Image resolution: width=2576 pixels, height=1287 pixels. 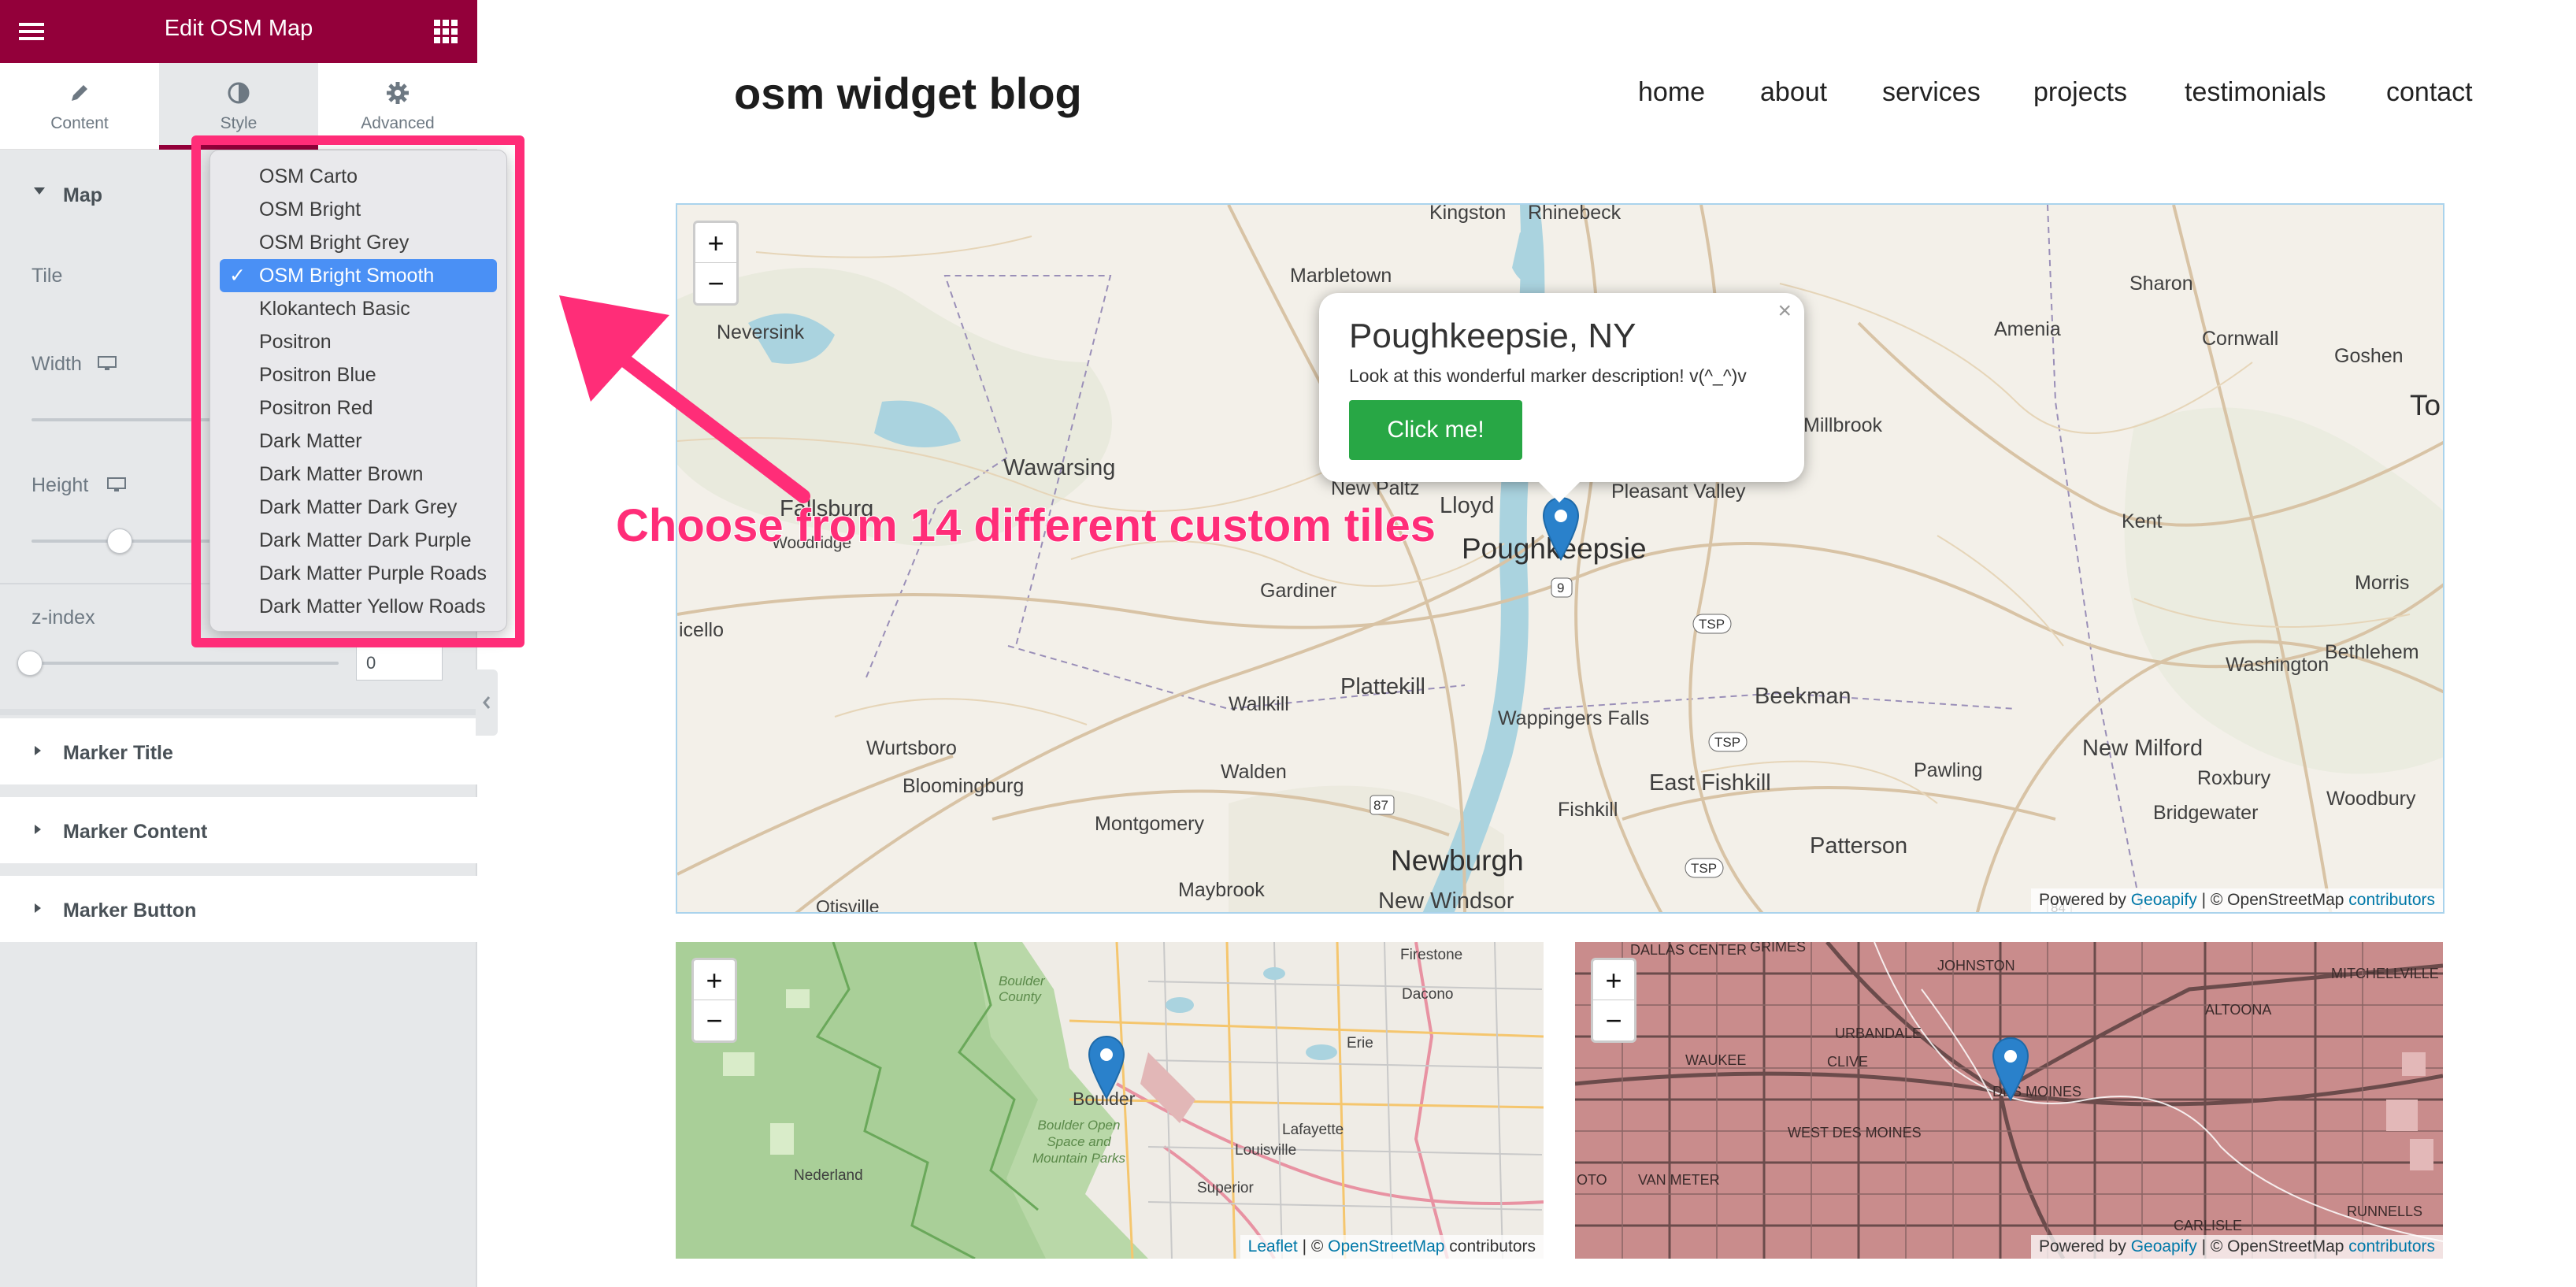 I want to click on map-attribution: Leaflet | © OpenStreetMap contributors, so click(x=1392, y=1247).